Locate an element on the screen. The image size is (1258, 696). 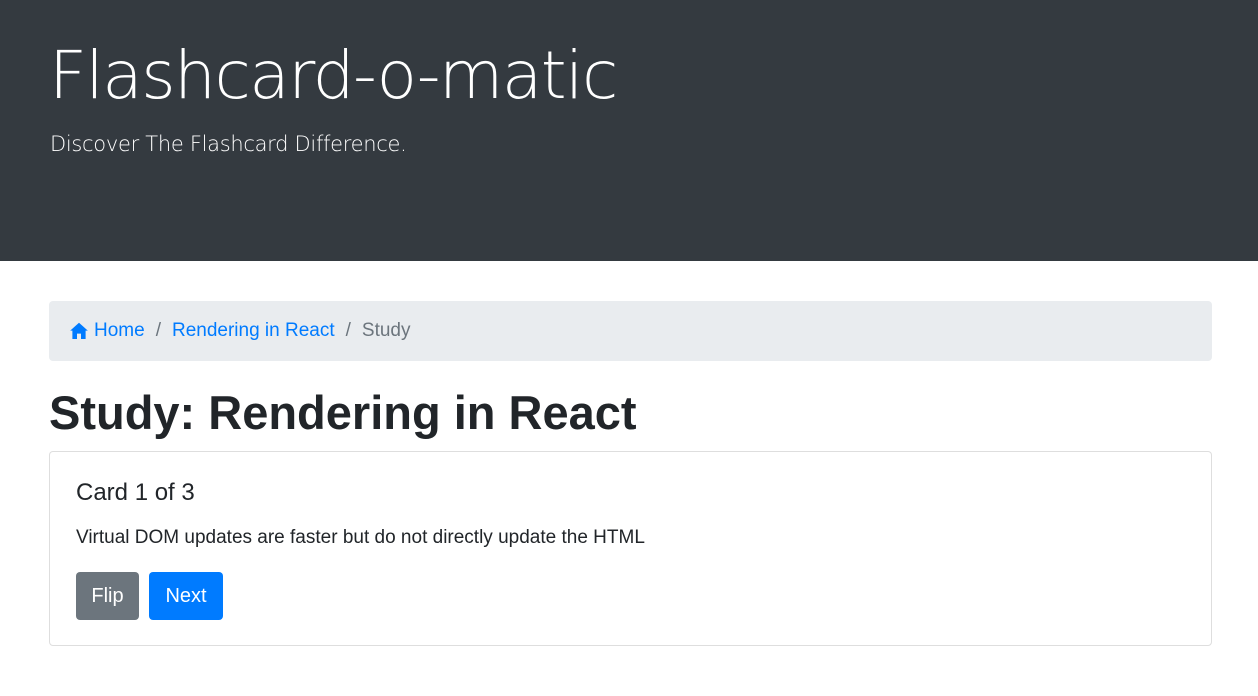
breadcrumb-home-label: Home is located at coordinates (119, 330).